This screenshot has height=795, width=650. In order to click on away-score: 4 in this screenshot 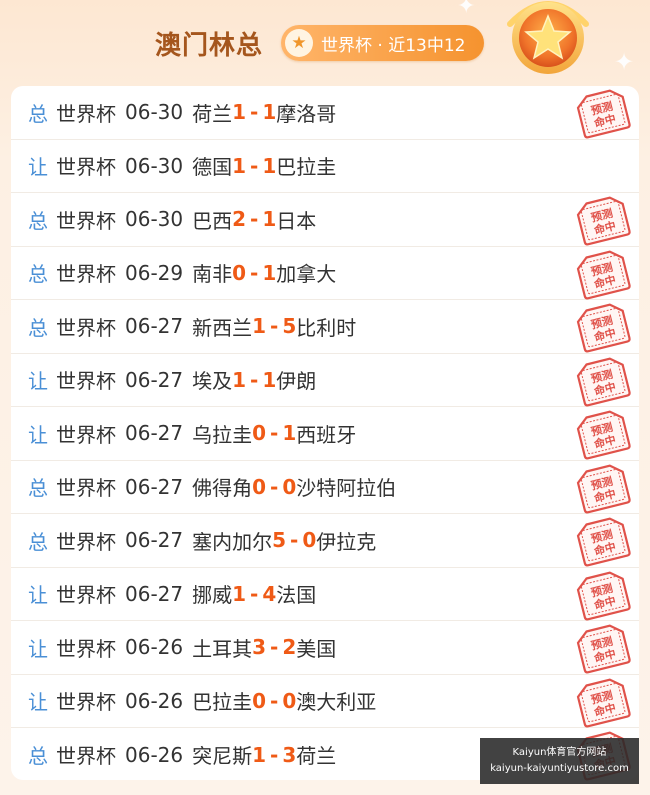, I will do `click(269, 593)`.